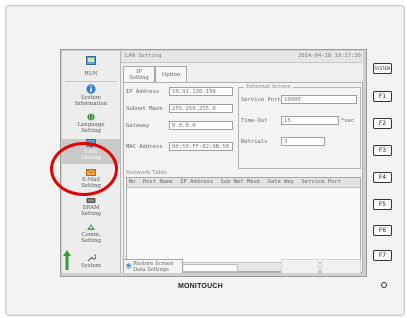  Describe the element at coordinates (382, 204) in the screenshot. I see `f5-key: F5` at that location.